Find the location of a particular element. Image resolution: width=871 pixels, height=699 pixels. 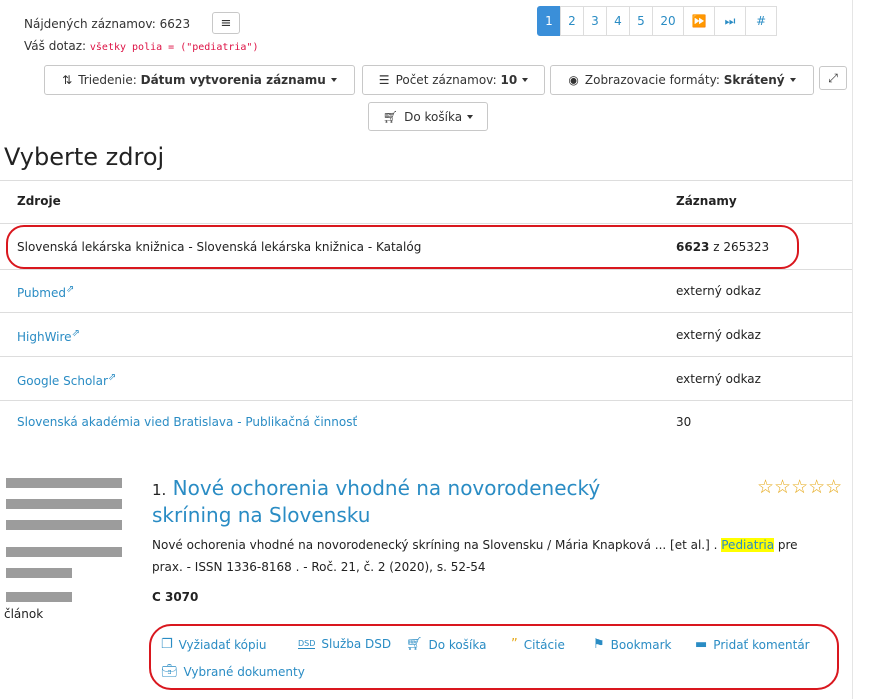

rss-button: ≡ is located at coordinates (226, 23).